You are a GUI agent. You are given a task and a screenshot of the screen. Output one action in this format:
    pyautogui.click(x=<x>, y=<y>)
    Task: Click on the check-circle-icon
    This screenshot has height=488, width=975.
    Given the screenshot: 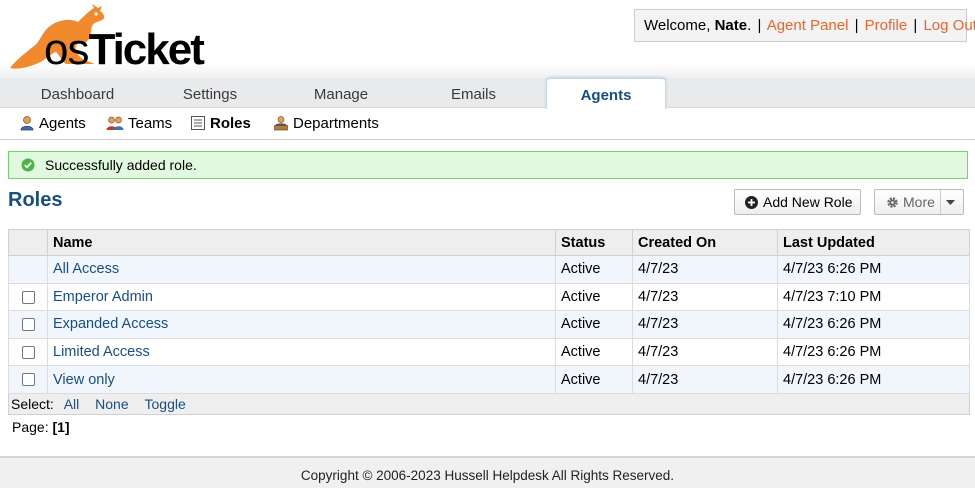 What is the action you would take?
    pyautogui.click(x=28, y=165)
    